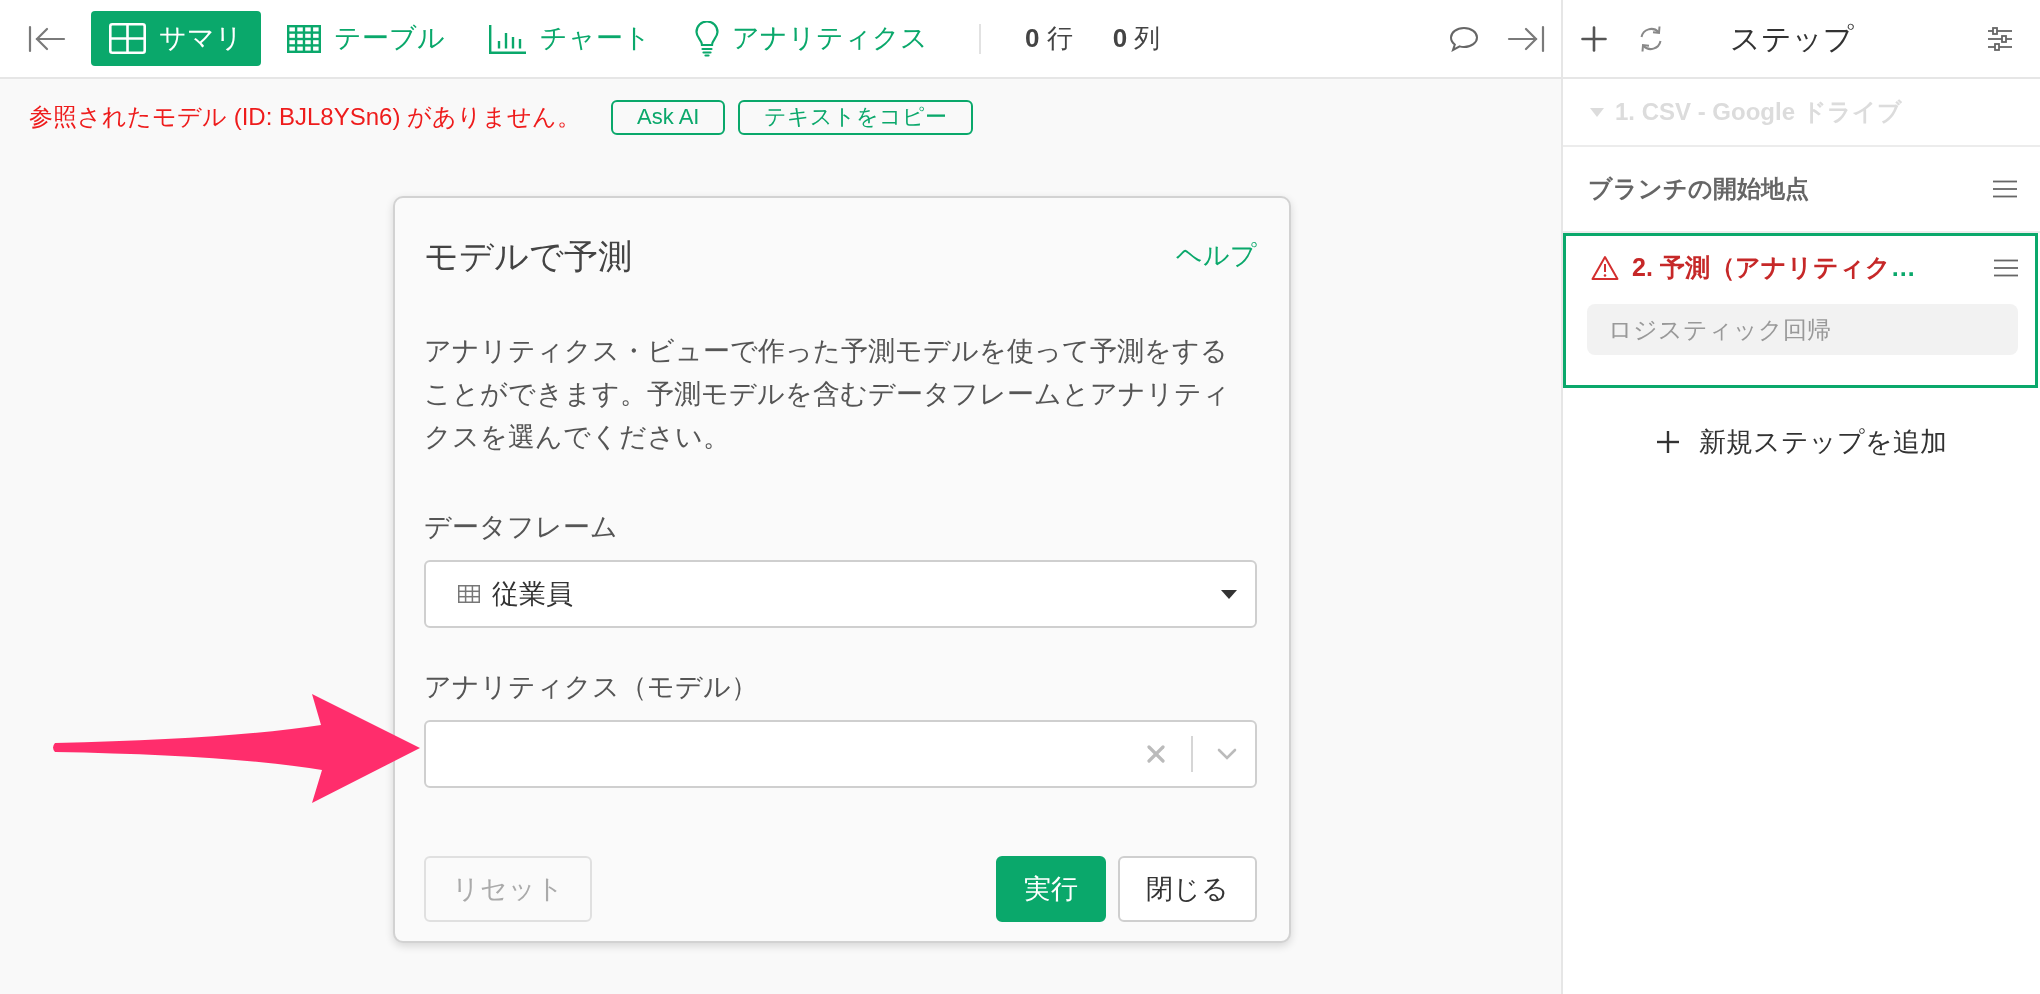  I want to click on dataframe-select: 従業員, so click(840, 594).